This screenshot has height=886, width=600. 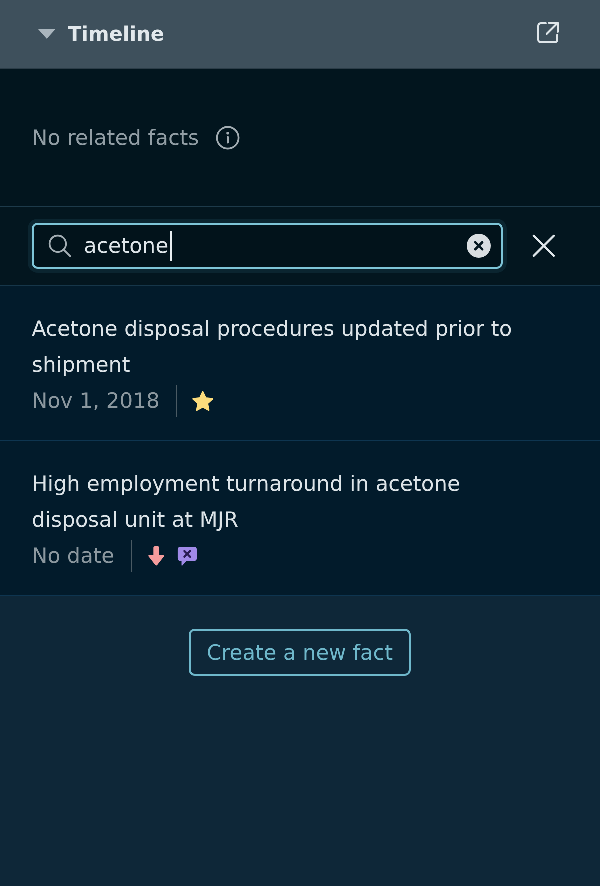 I want to click on clear-icon, so click(x=479, y=246).